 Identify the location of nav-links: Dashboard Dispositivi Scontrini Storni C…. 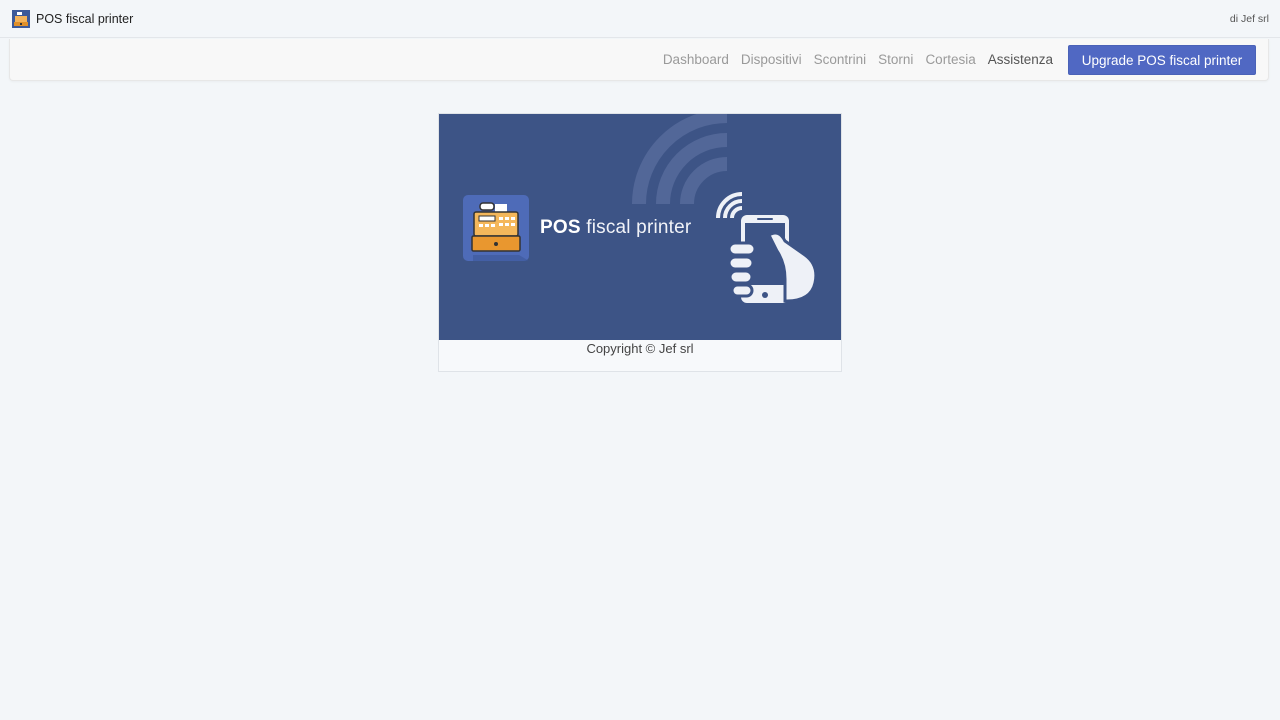
(852, 59).